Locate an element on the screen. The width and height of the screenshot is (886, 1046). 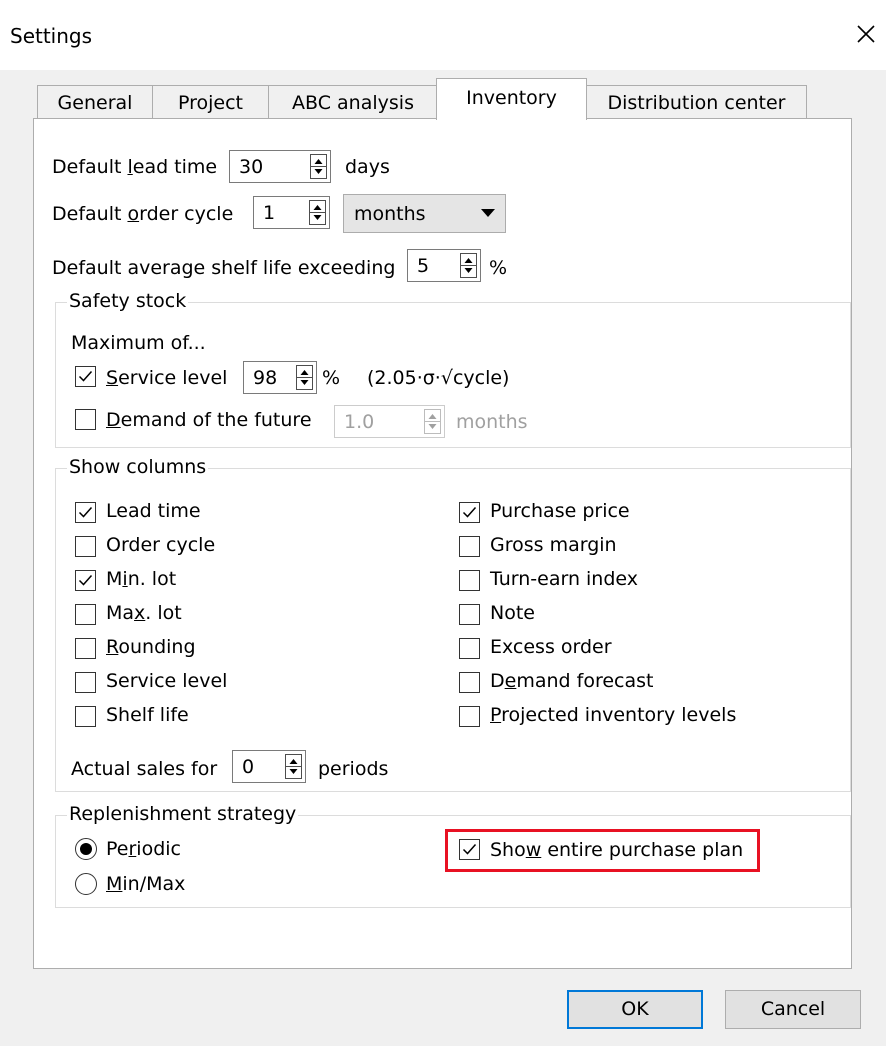
service-level-unit: % is located at coordinates (331, 378).